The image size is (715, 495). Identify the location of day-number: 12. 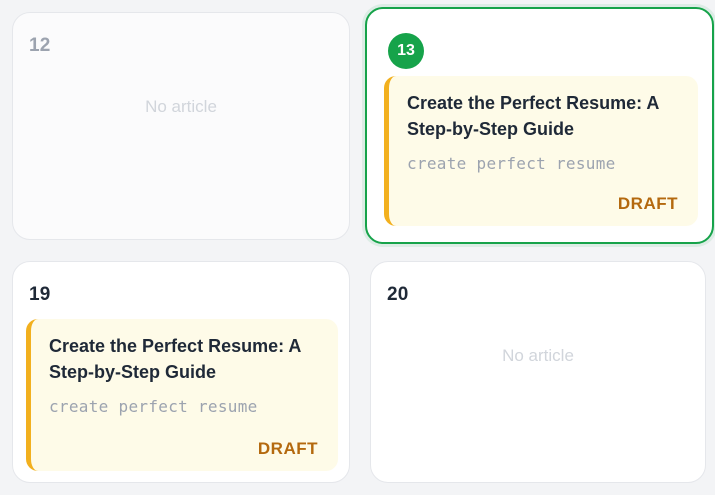
(40, 45).